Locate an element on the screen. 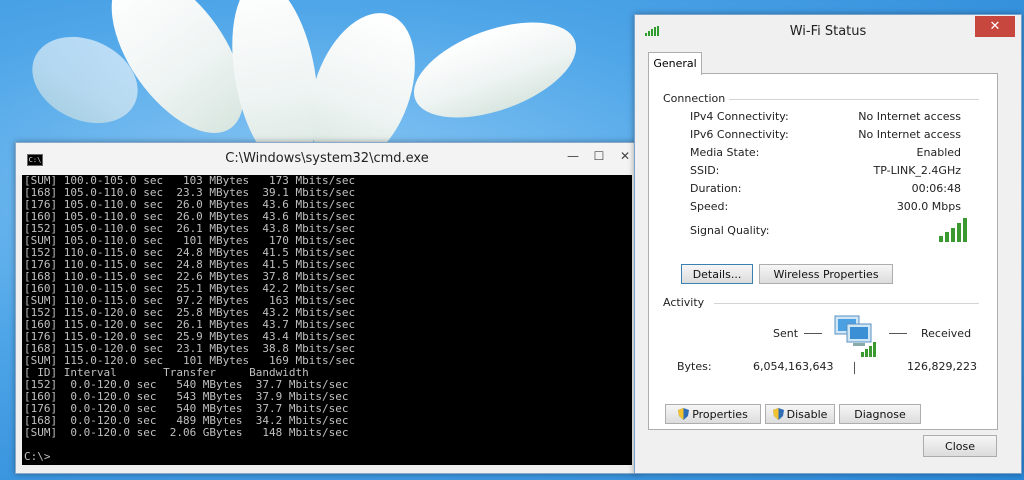 The width and height of the screenshot is (1024, 480). bytes-received-value: 126,829,223 is located at coordinates (942, 366).